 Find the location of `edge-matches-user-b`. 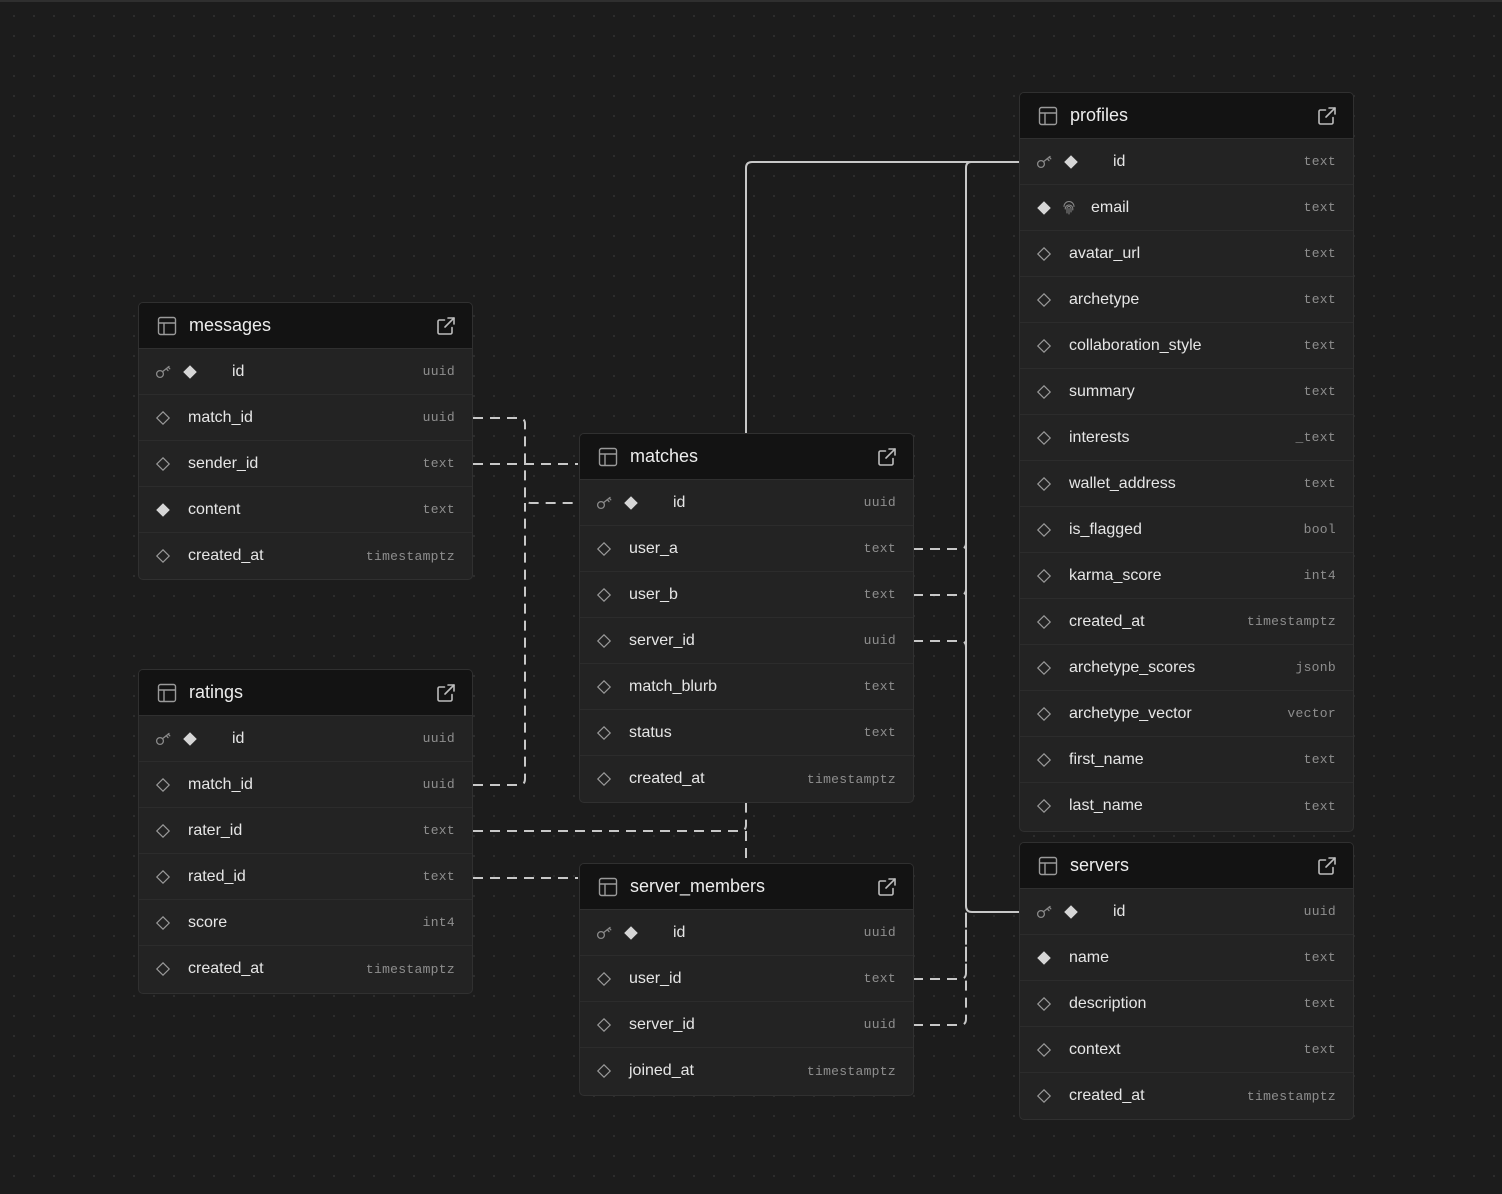

edge-matches-user-b is located at coordinates (940, 592).